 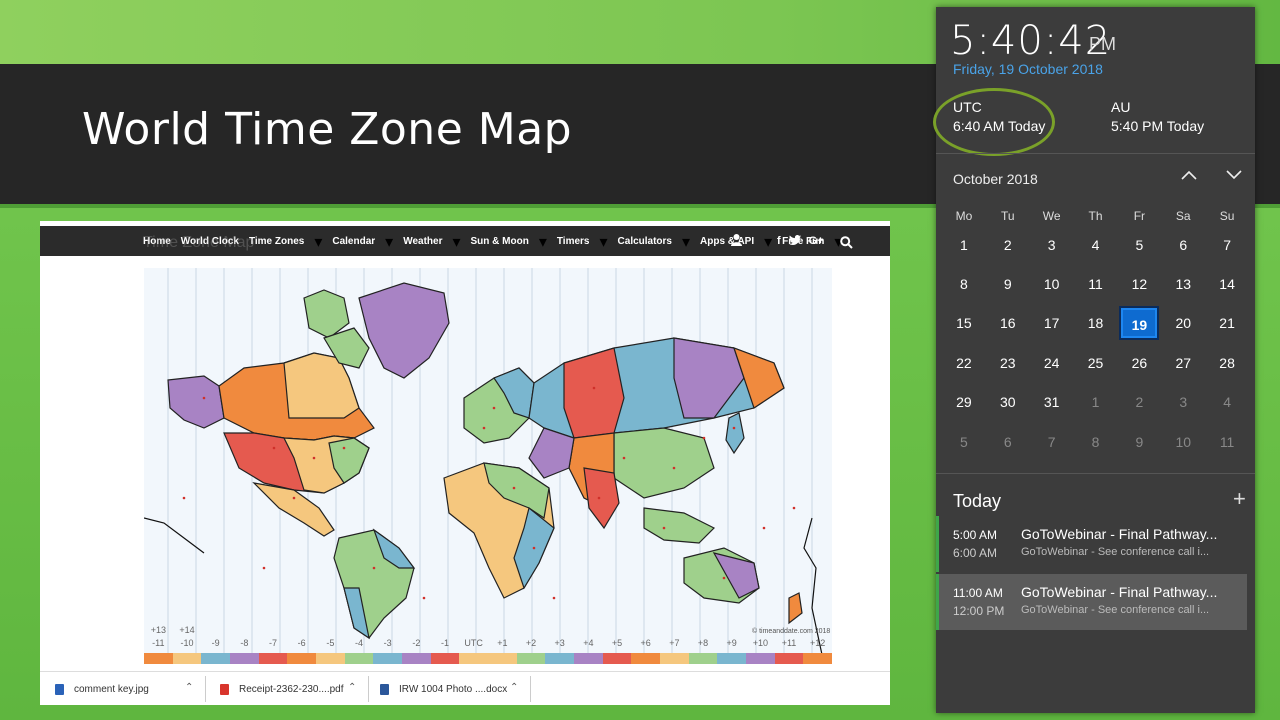 I want to click on download-filename: comment key.jpg, so click(x=111, y=689).